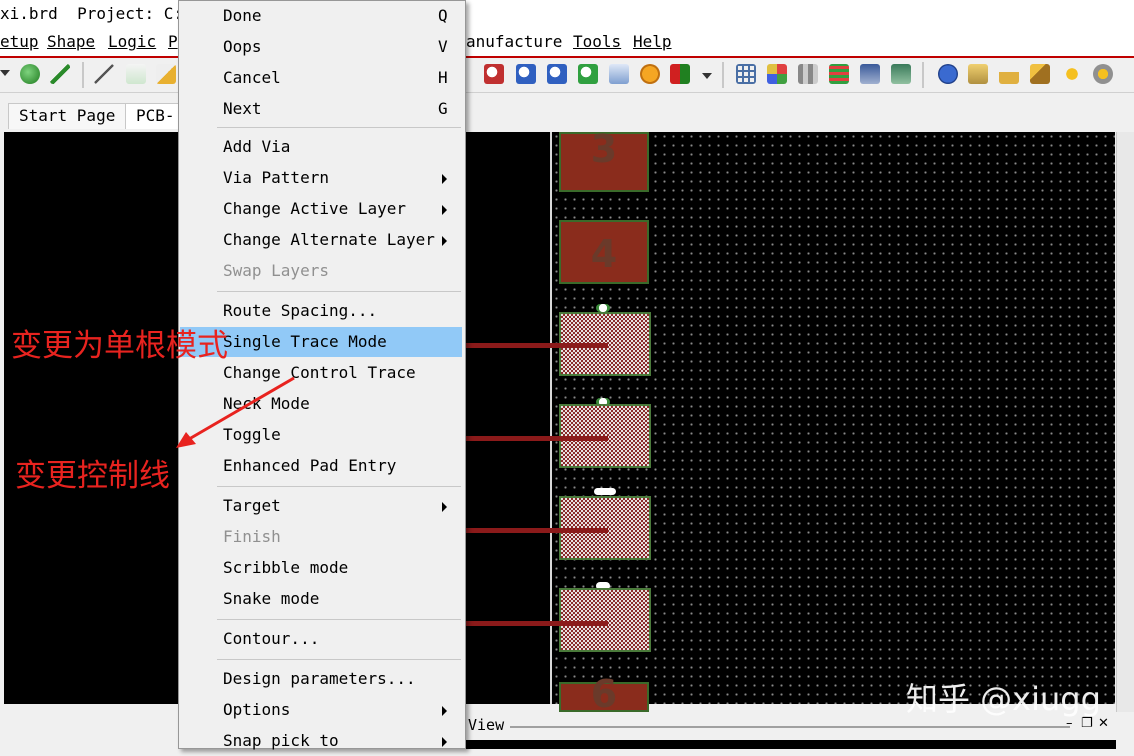 The width and height of the screenshot is (1134, 756). Describe the element at coordinates (271, 598) in the screenshot. I see `menu-item-label: Snake mode` at that location.